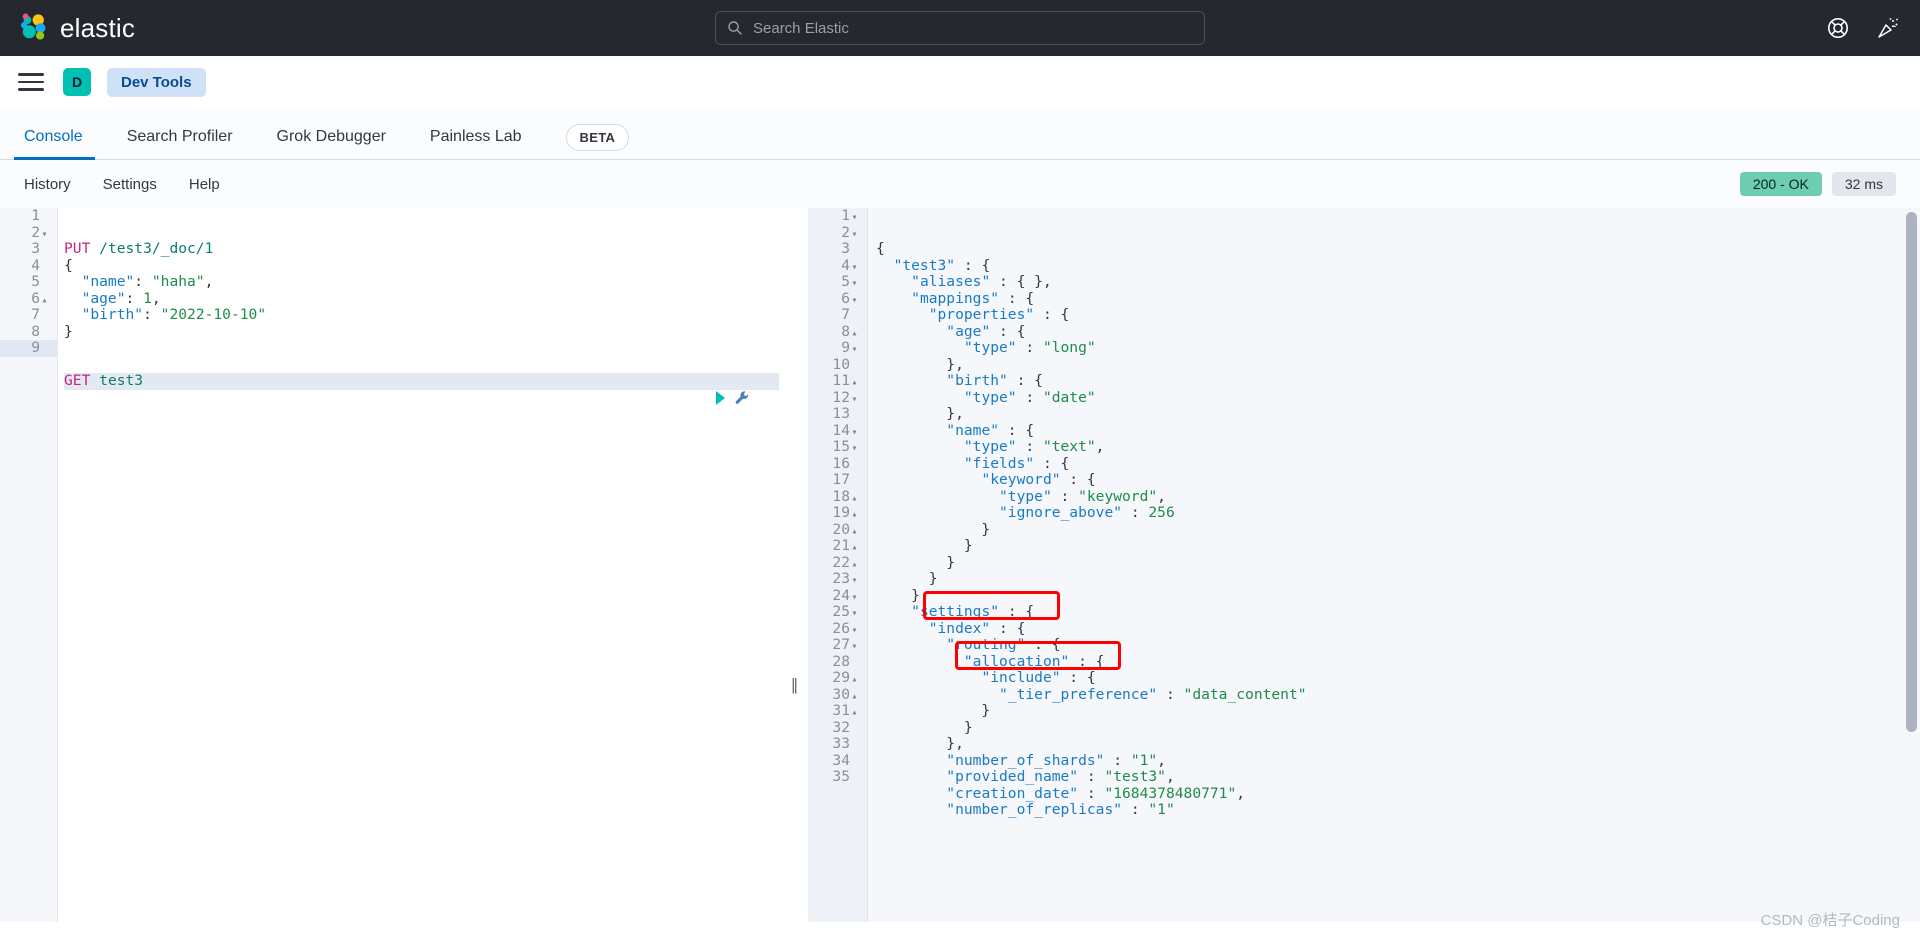 The image size is (1920, 938). Describe the element at coordinates (837, 233) in the screenshot. I see `line-number: 2▾` at that location.